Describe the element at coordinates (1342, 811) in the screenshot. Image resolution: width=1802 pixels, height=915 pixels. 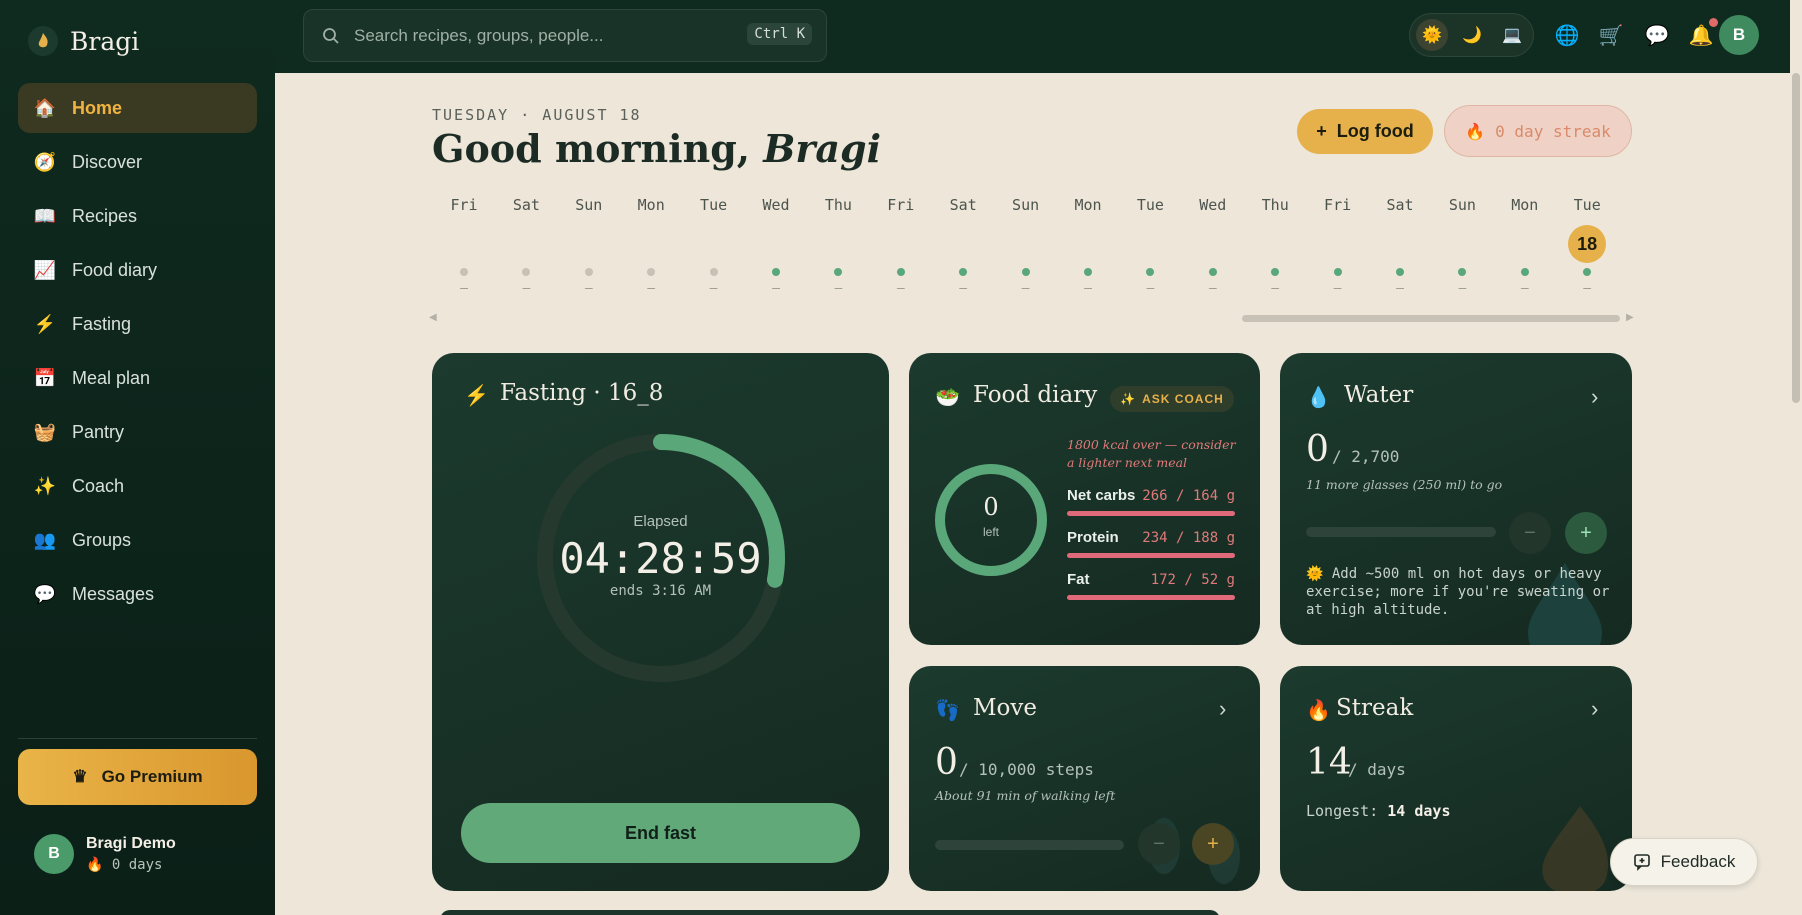
I see `longest-label: Longest:` at that location.